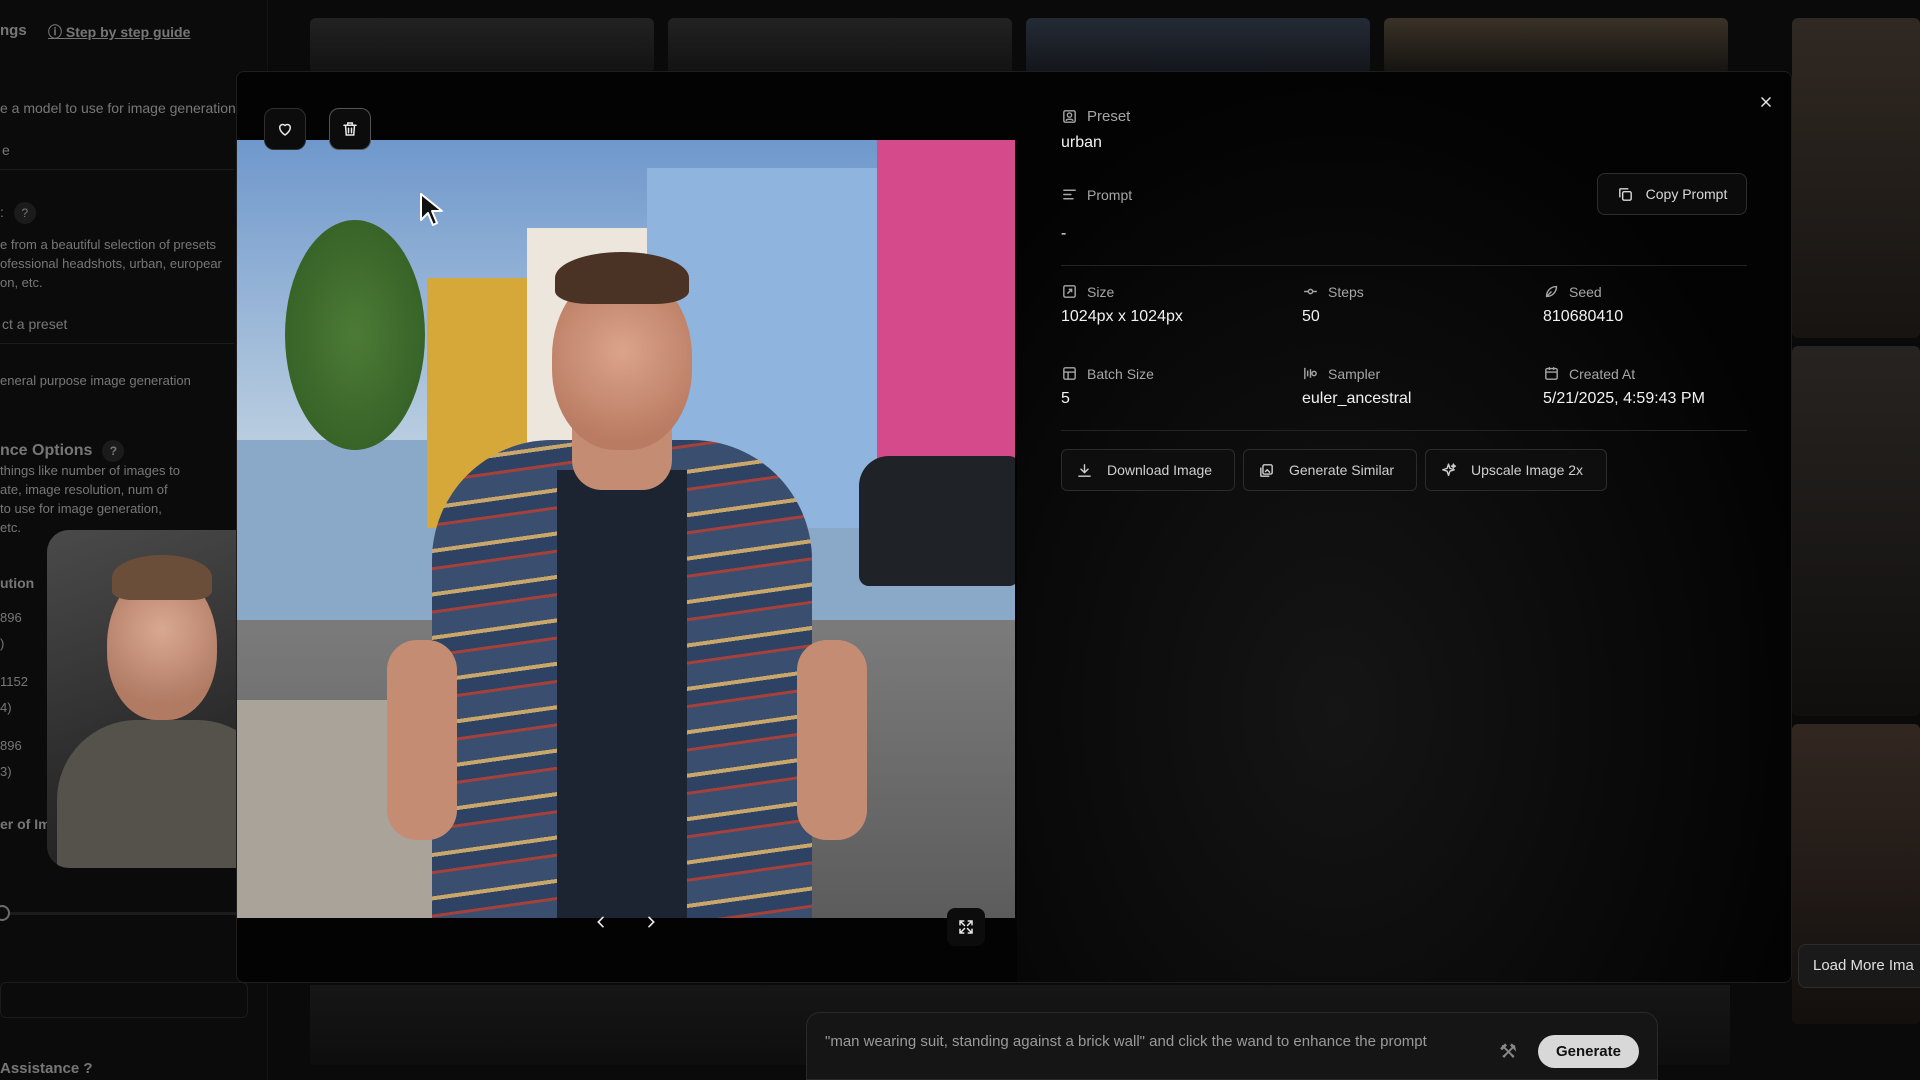 Image resolution: width=1920 pixels, height=1080 pixels. What do you see at coordinates (84, 489) in the screenshot?
I see `adv-desc-2: ate, image resolution, num of` at bounding box center [84, 489].